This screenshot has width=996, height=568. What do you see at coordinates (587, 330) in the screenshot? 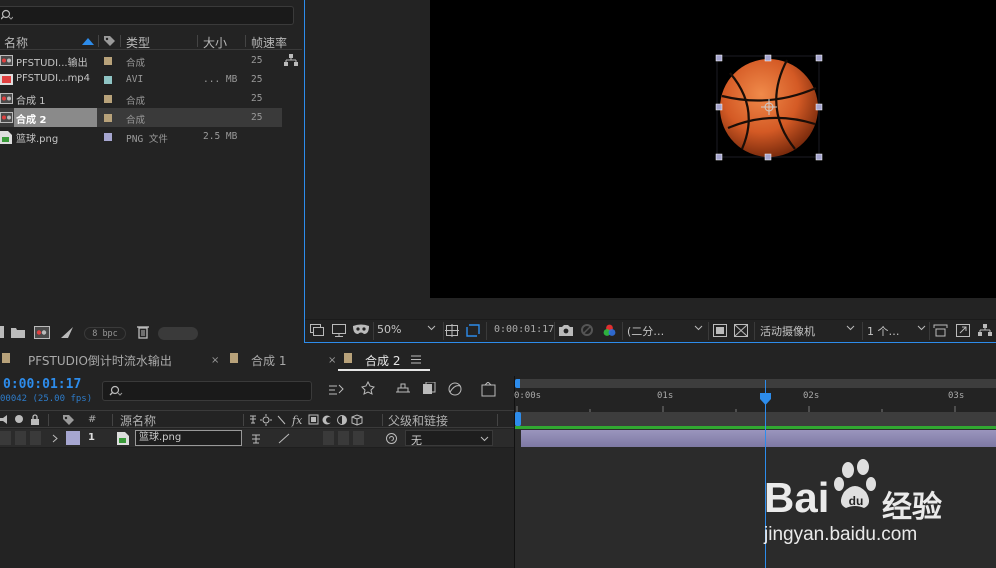
I see `show-snapshot-icon` at bounding box center [587, 330].